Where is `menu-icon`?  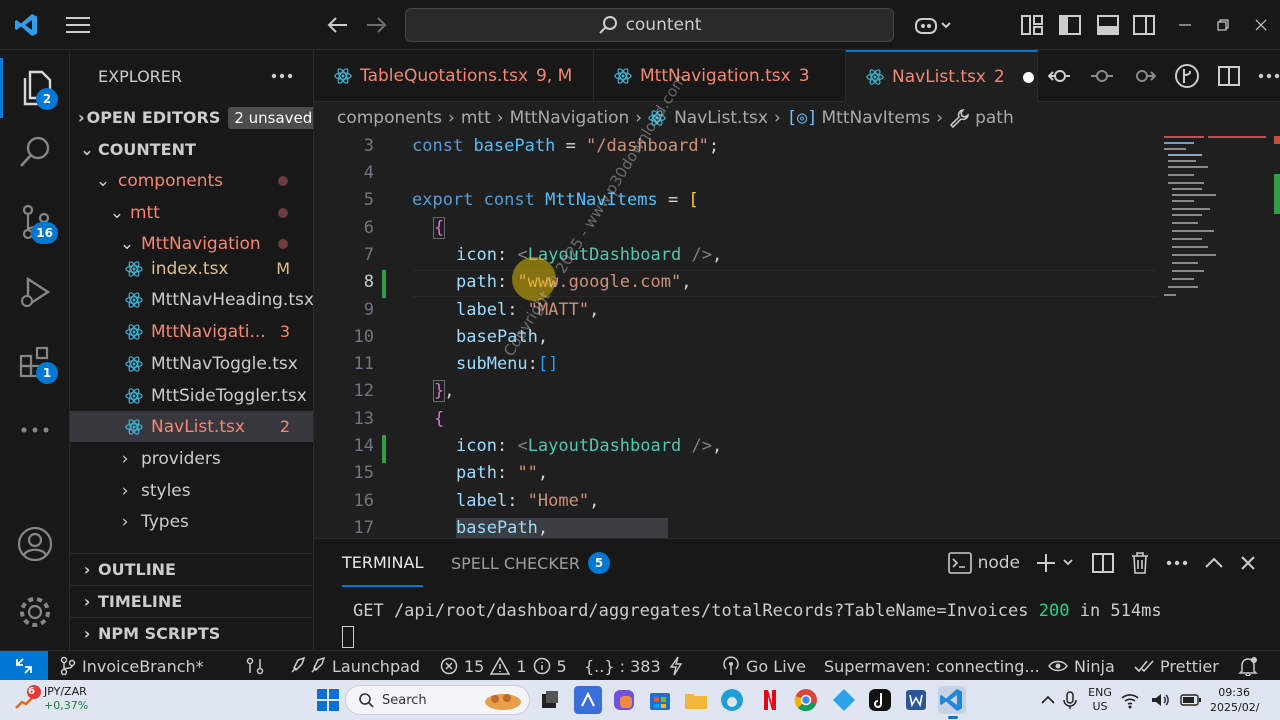 menu-icon is located at coordinates (78, 25).